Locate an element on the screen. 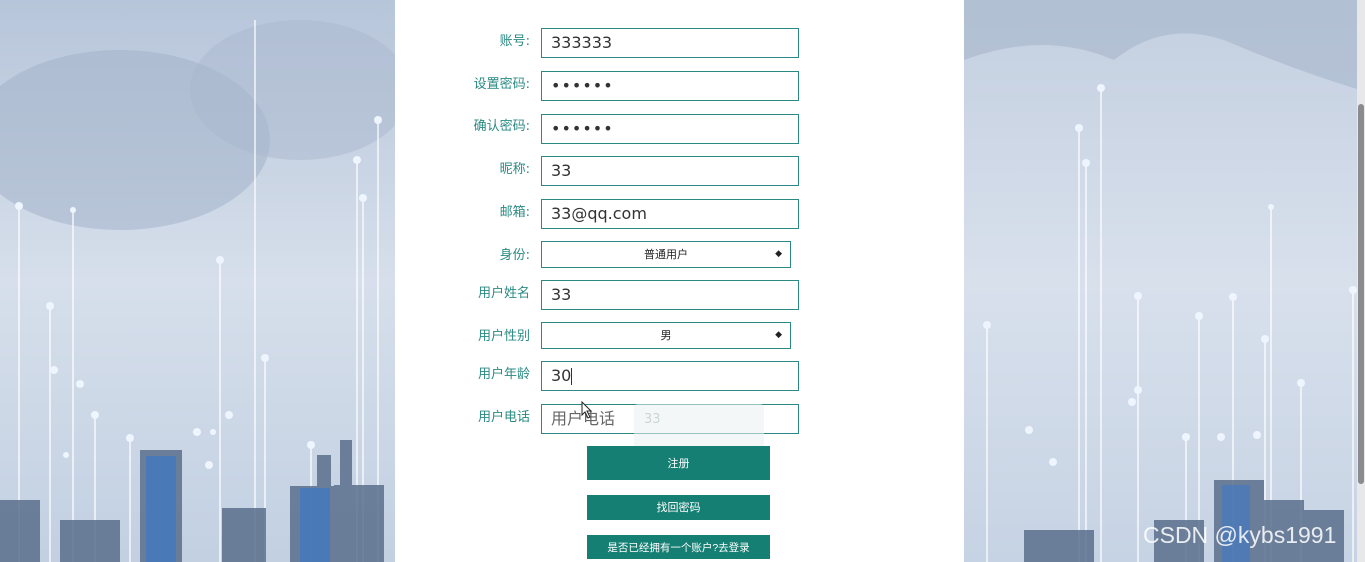 The height and width of the screenshot is (562, 1365). gender-select-value: 男 is located at coordinates (666, 335).